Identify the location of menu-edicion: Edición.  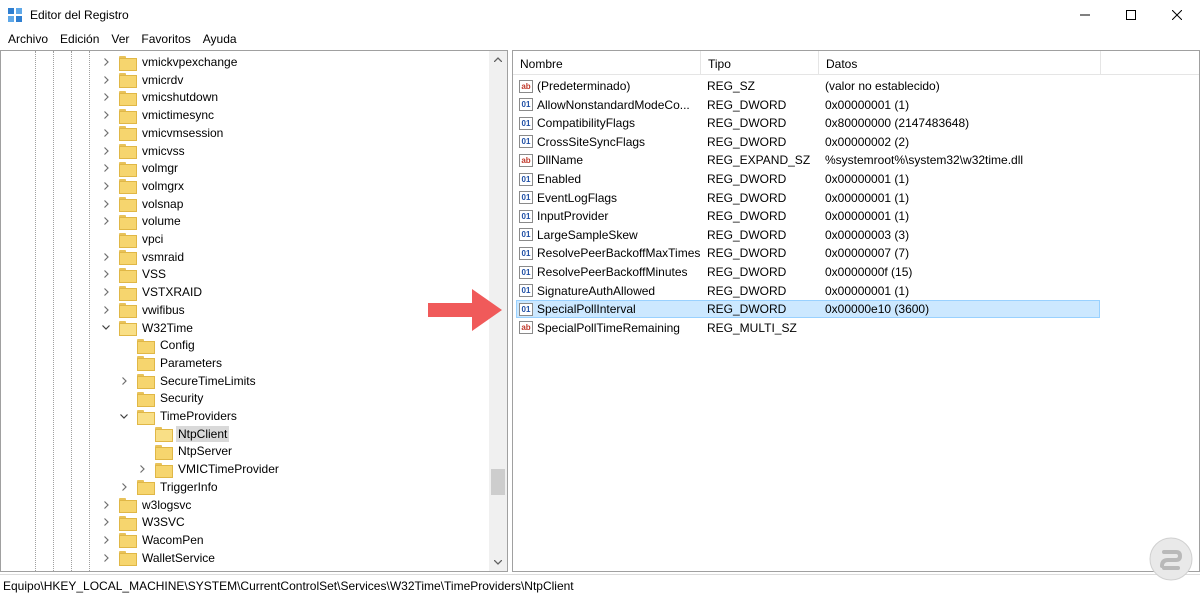
(79, 39).